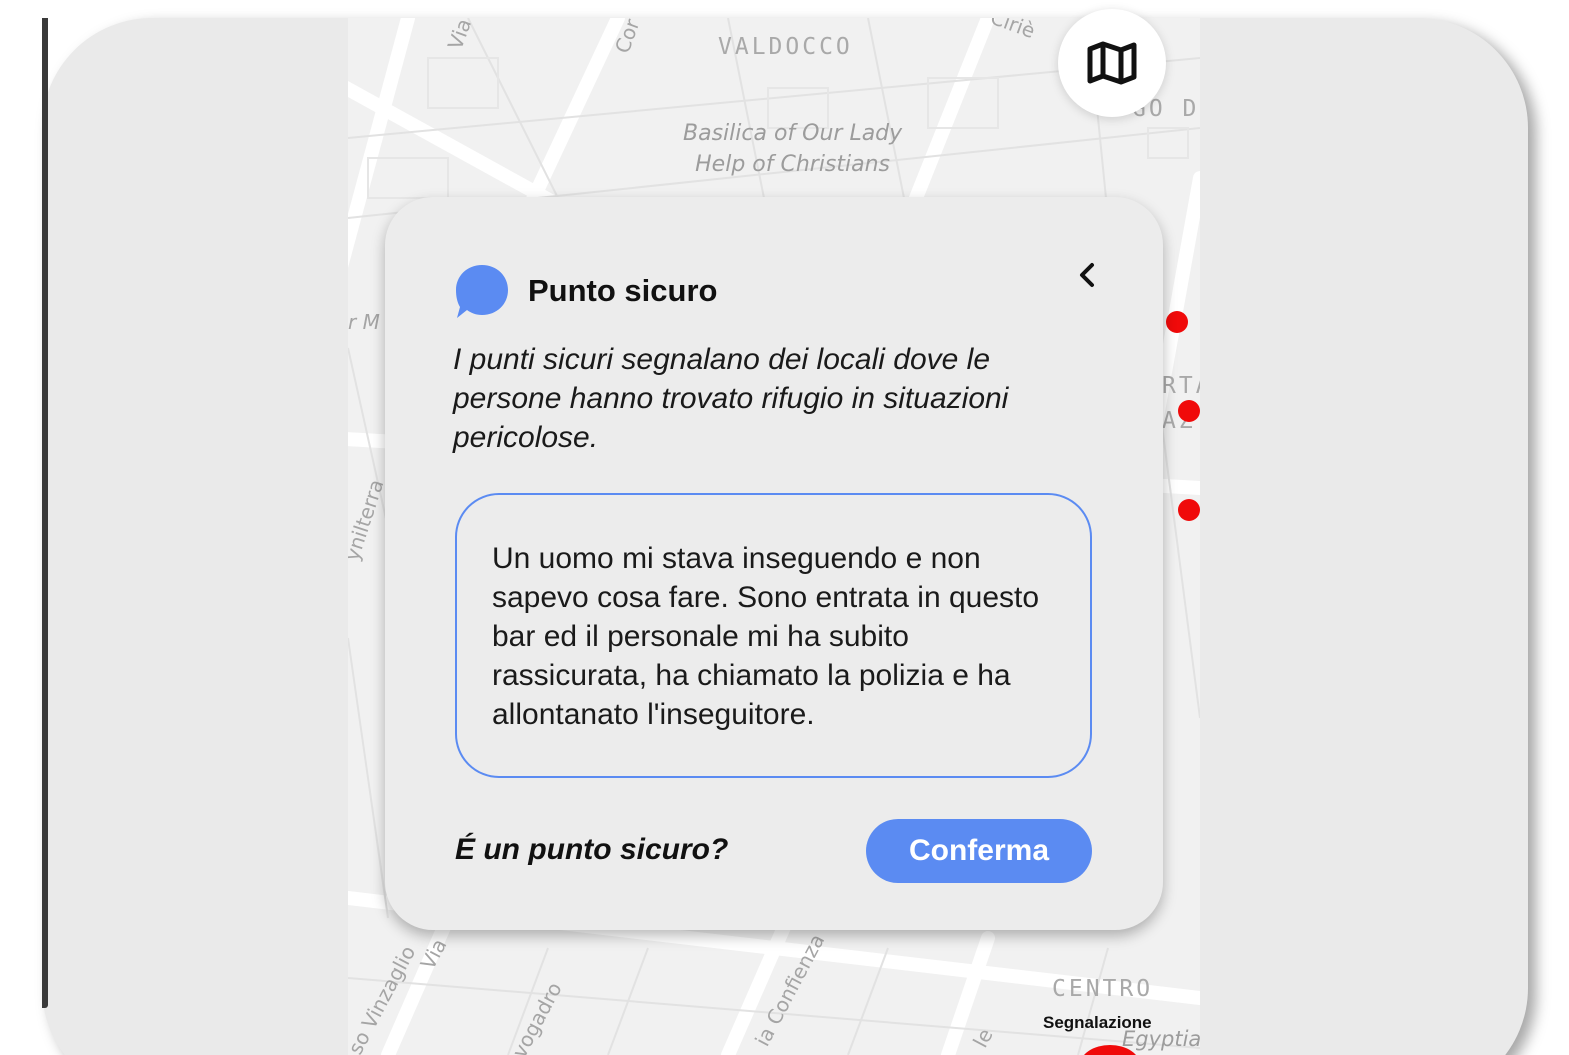 The height and width of the screenshot is (1055, 1569). What do you see at coordinates (1181, 386) in the screenshot?
I see `map-street-rta: RTA` at bounding box center [1181, 386].